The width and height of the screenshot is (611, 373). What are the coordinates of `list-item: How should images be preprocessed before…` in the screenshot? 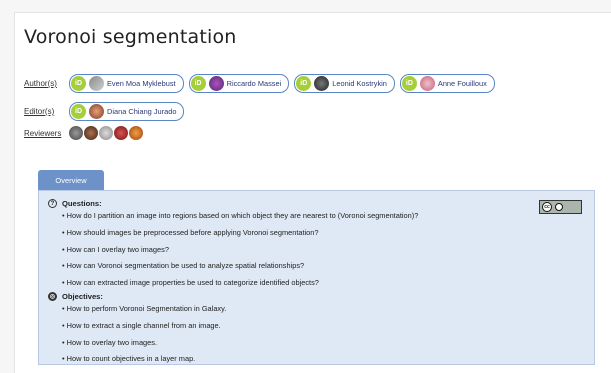 It's located at (240, 233).